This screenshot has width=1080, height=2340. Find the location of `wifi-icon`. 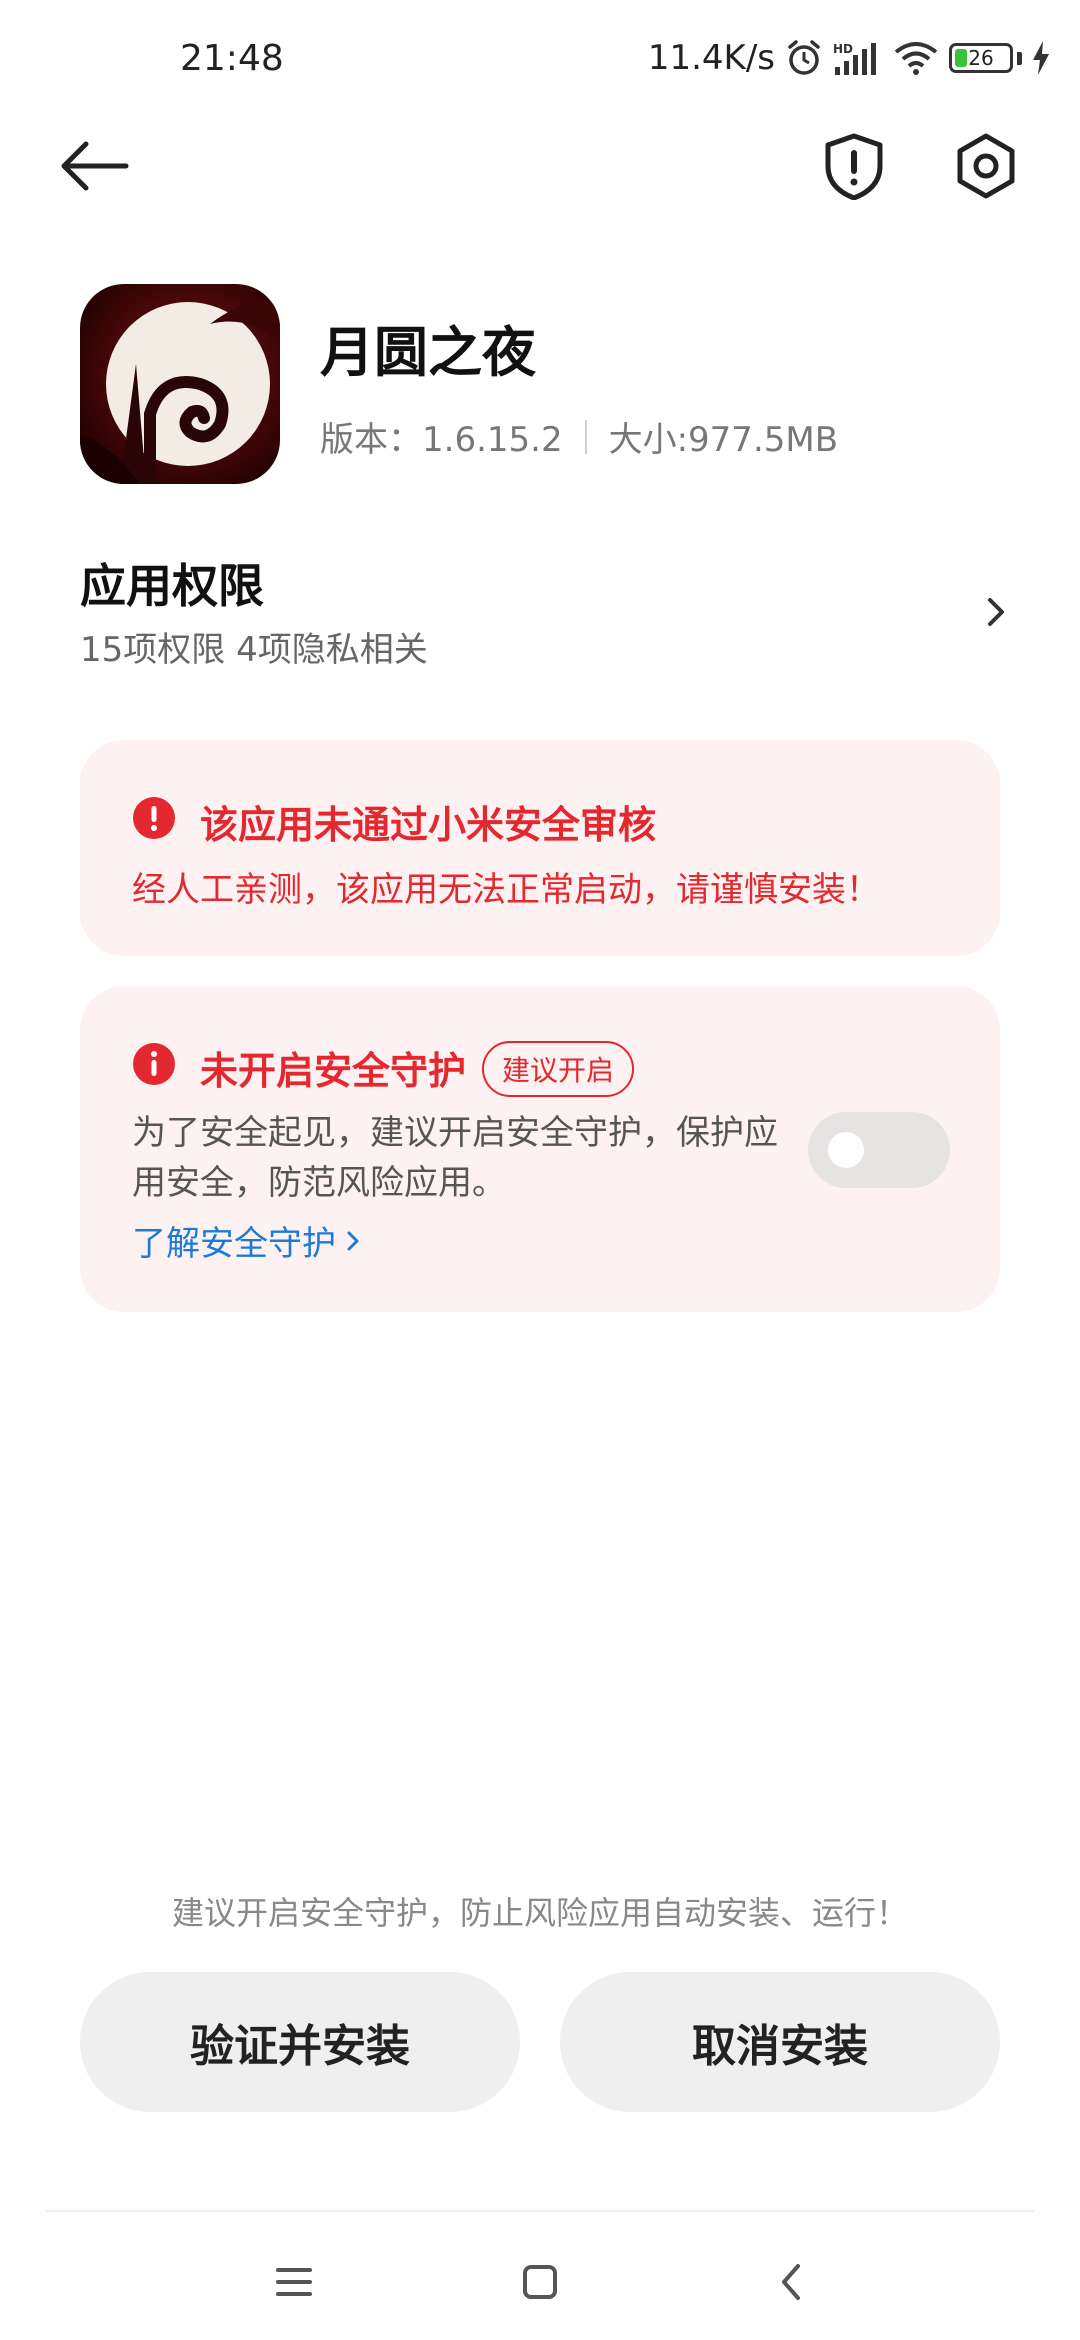

wifi-icon is located at coordinates (916, 58).